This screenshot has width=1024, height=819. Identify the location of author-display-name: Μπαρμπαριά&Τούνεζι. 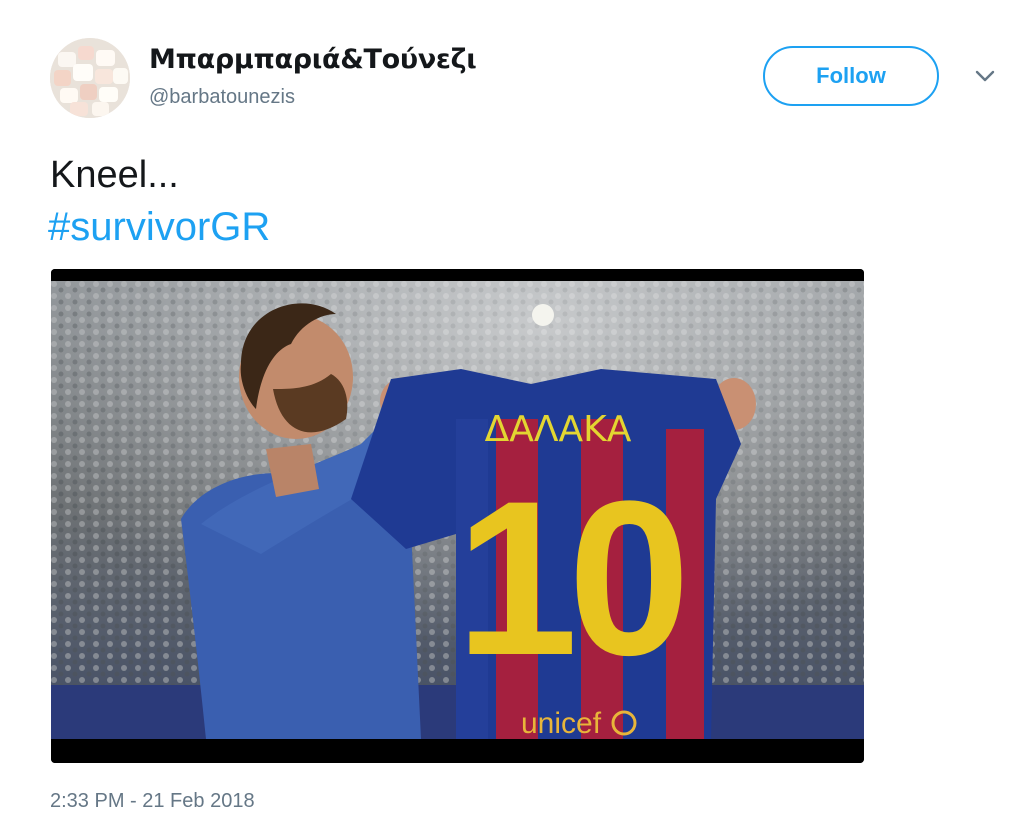
(313, 59).